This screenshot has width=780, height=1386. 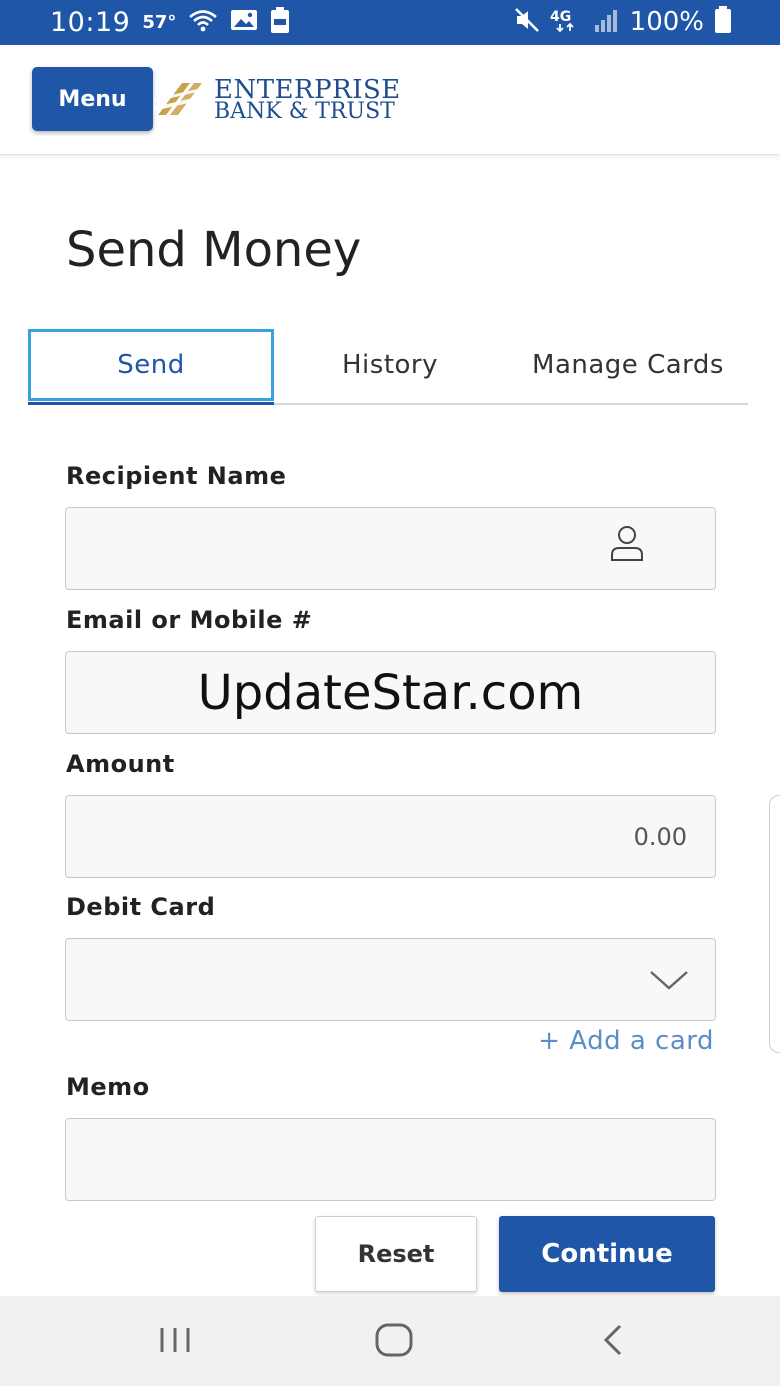 What do you see at coordinates (151, 367) in the screenshot?
I see `tab-send: Send` at bounding box center [151, 367].